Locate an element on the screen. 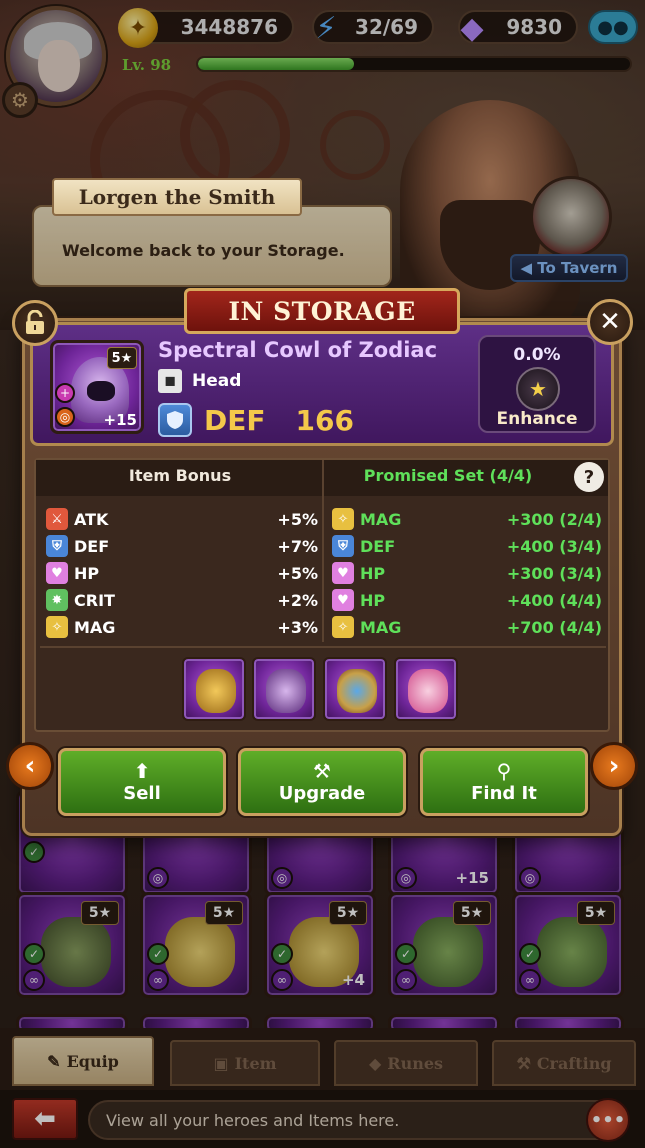 This screenshot has width=645, height=1148. set-piece-wings is located at coordinates (426, 689).